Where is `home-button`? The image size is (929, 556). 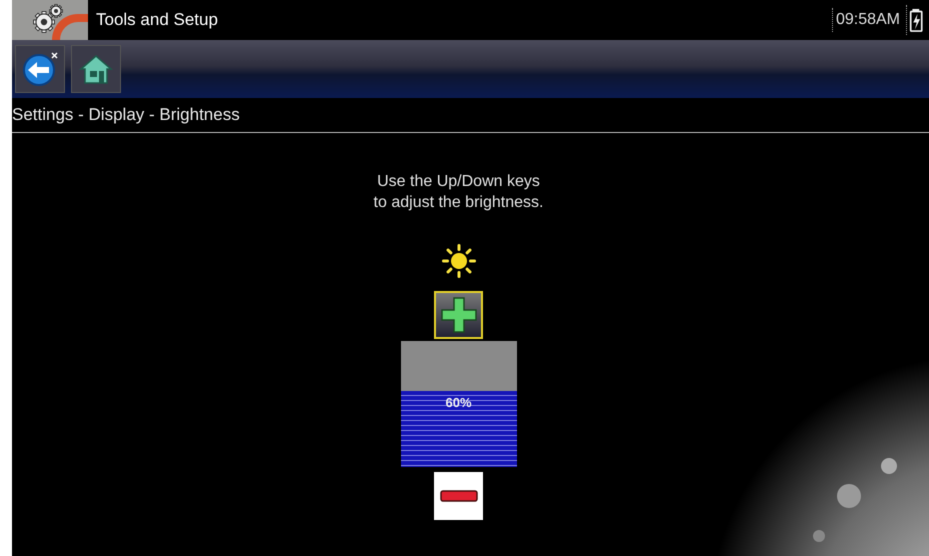 home-button is located at coordinates (96, 69).